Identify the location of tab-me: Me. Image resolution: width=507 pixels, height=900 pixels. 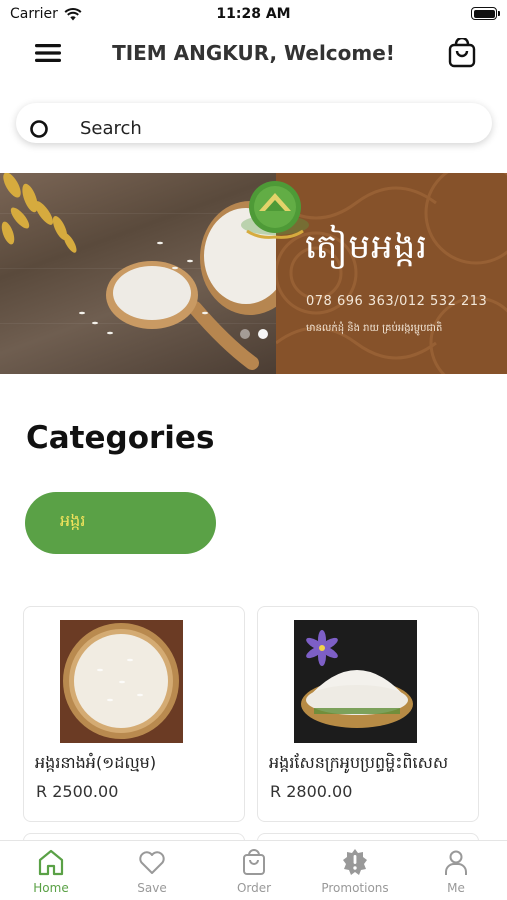
(456, 873).